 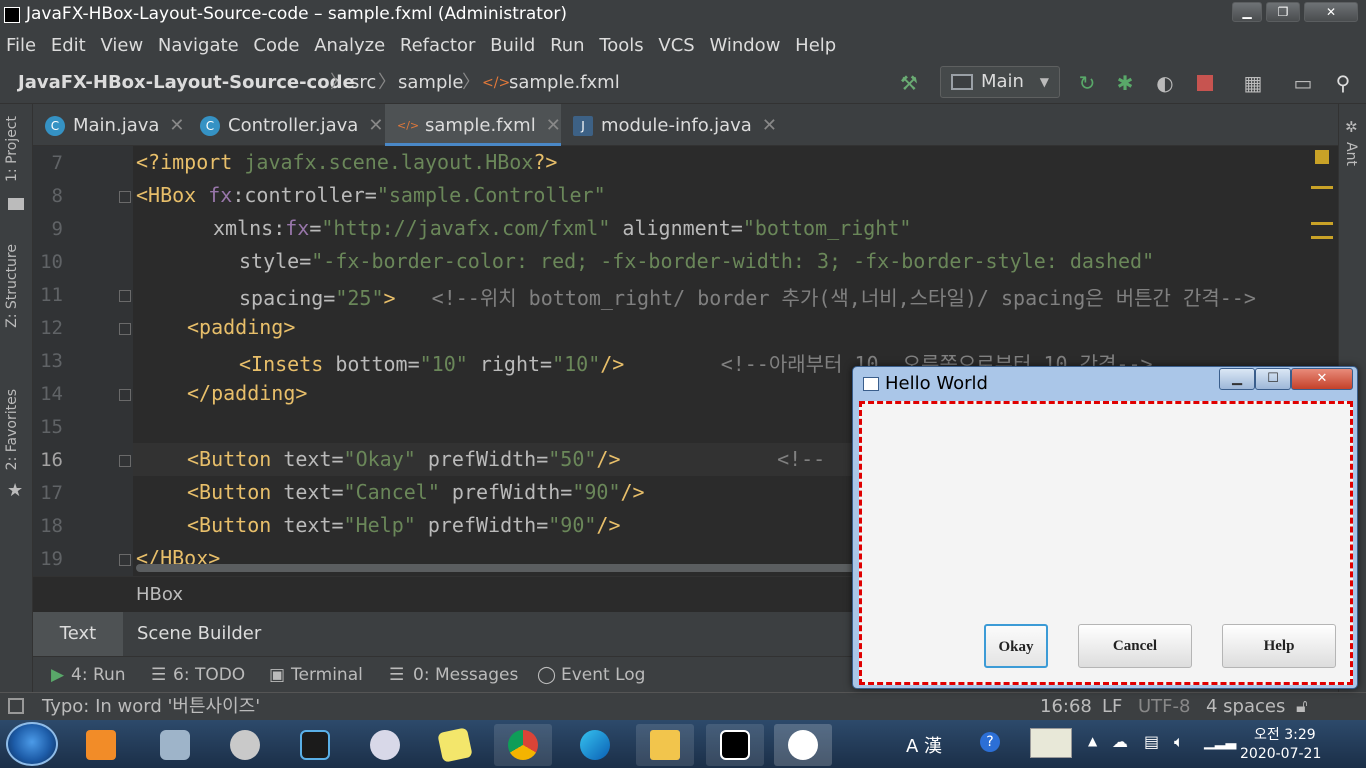 What do you see at coordinates (564, 83) in the screenshot?
I see `breadcrumb-file: sample.fxml` at bounding box center [564, 83].